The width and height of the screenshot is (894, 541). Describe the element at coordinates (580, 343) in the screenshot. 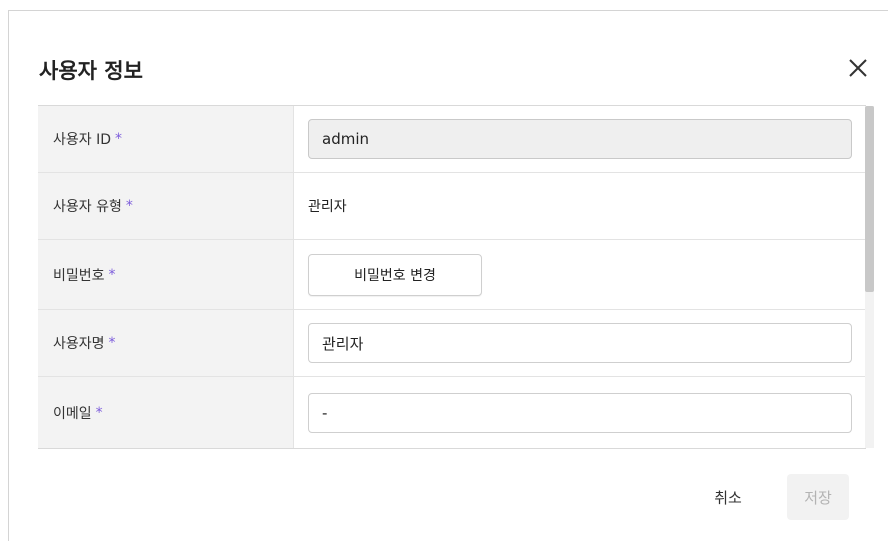

I see `user-name-input` at that location.